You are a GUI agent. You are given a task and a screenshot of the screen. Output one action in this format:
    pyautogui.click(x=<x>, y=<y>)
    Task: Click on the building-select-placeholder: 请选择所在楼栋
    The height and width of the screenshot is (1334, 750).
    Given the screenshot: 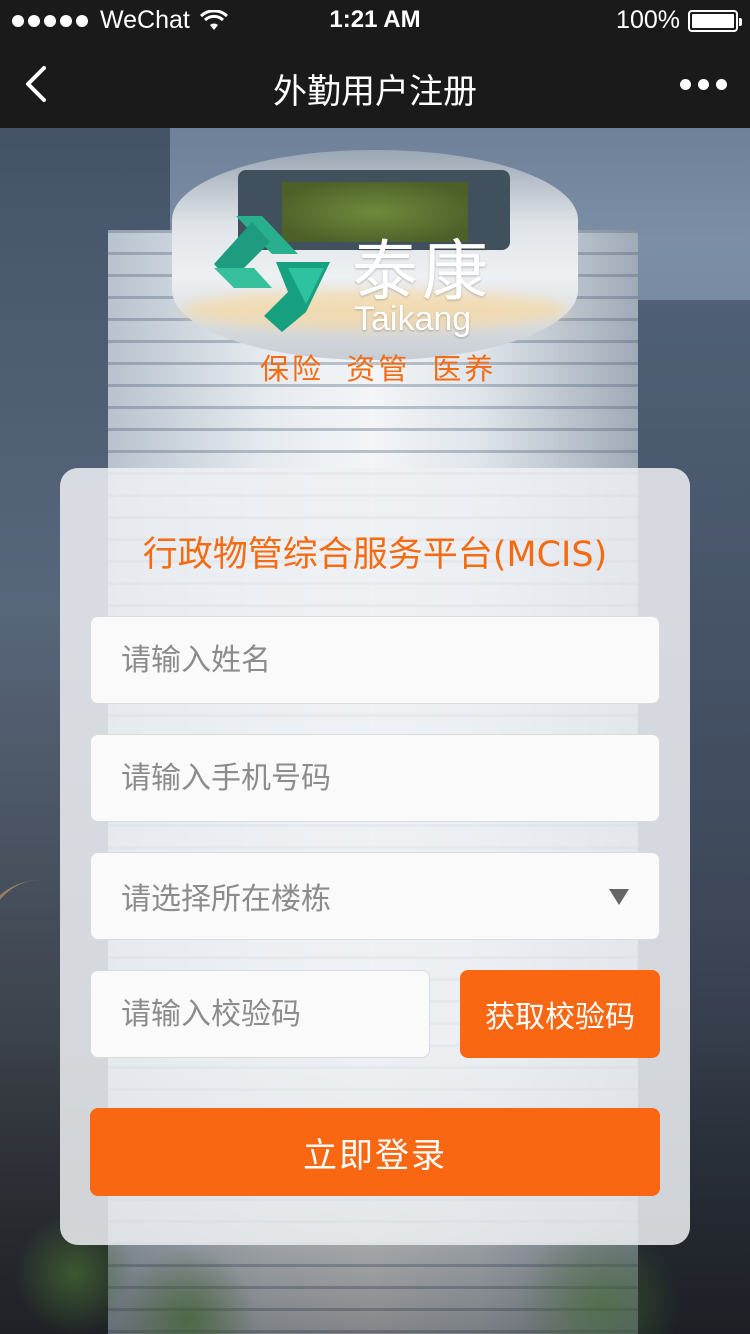 What is the action you would take?
    pyautogui.click(x=226, y=899)
    